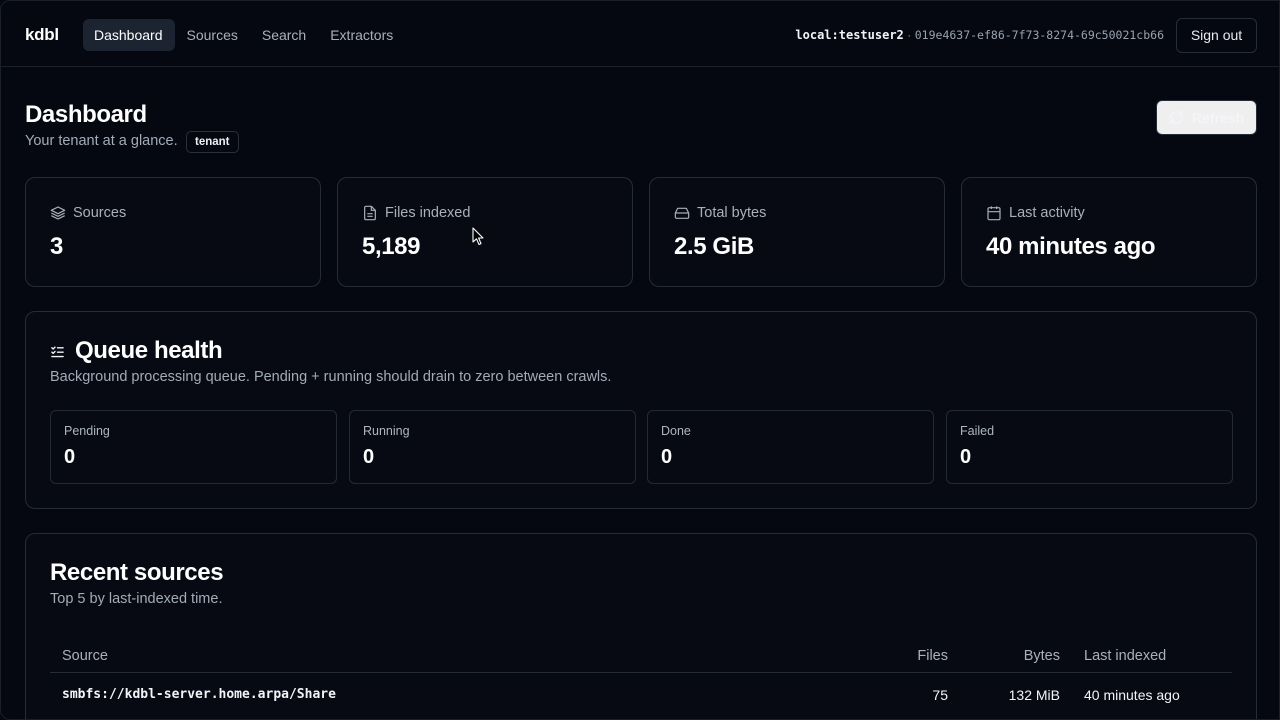 The width and height of the screenshot is (1280, 720). I want to click on brand-logo: kdbl, so click(42, 35).